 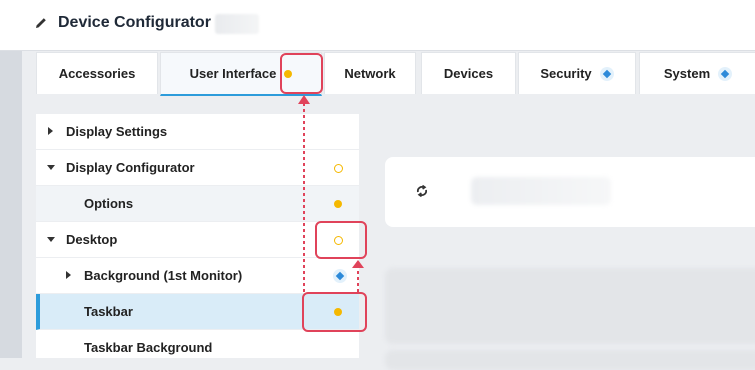 What do you see at coordinates (377, 25) in the screenshot?
I see `title-bar: Device Configurator` at bounding box center [377, 25].